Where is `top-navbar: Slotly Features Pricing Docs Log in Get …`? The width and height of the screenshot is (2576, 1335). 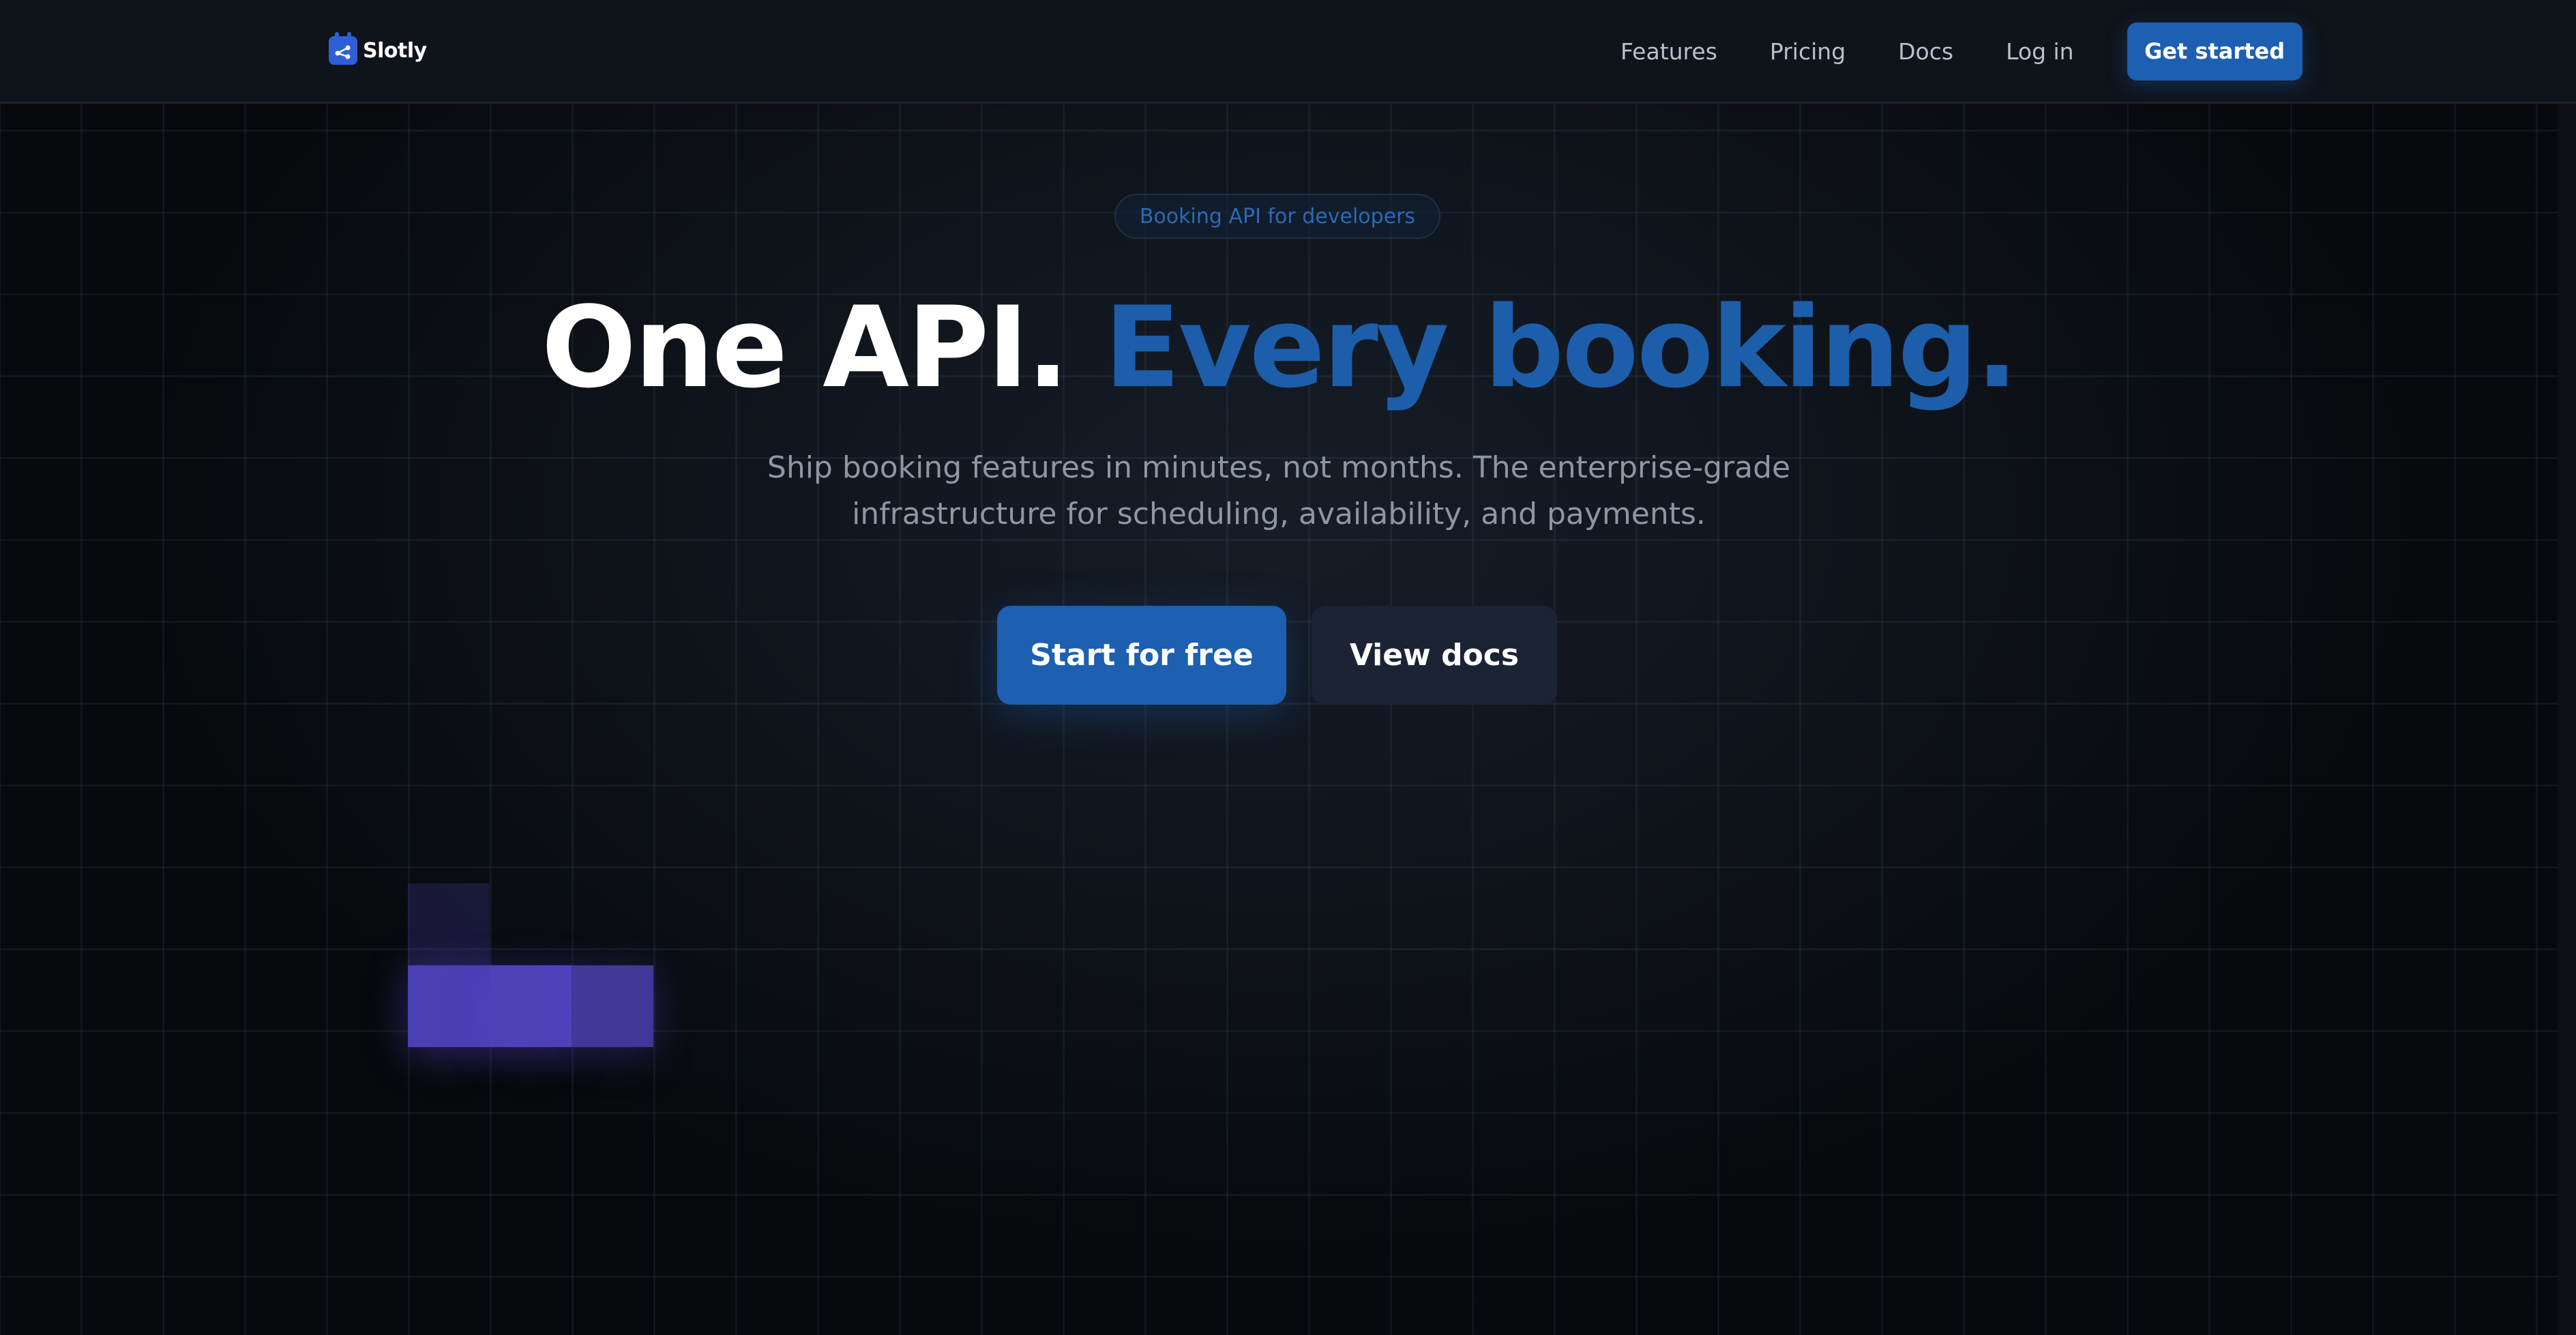 top-navbar: Slotly Features Pricing Docs Log in Get … is located at coordinates (1288, 52).